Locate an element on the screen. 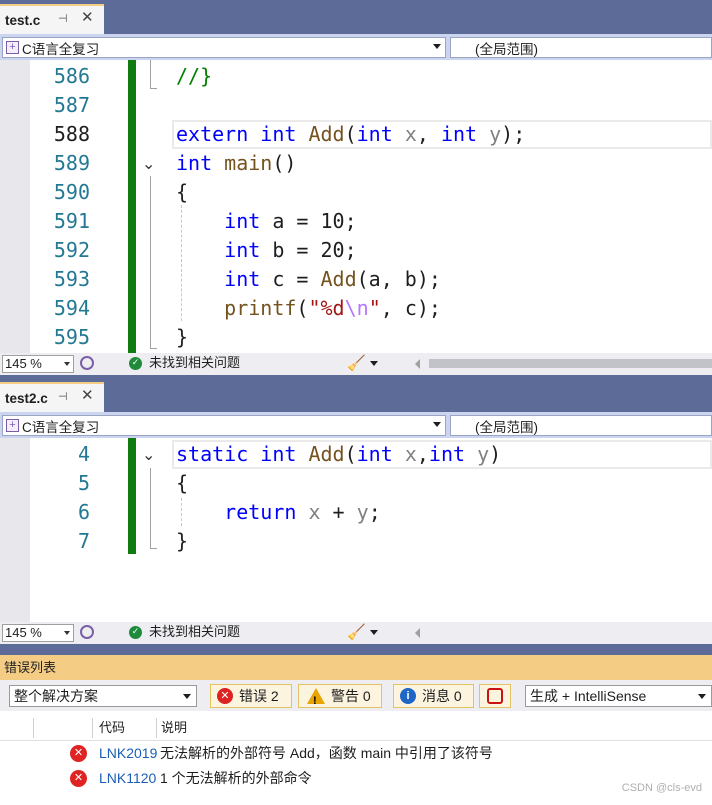  project-icon: + is located at coordinates (12, 425).